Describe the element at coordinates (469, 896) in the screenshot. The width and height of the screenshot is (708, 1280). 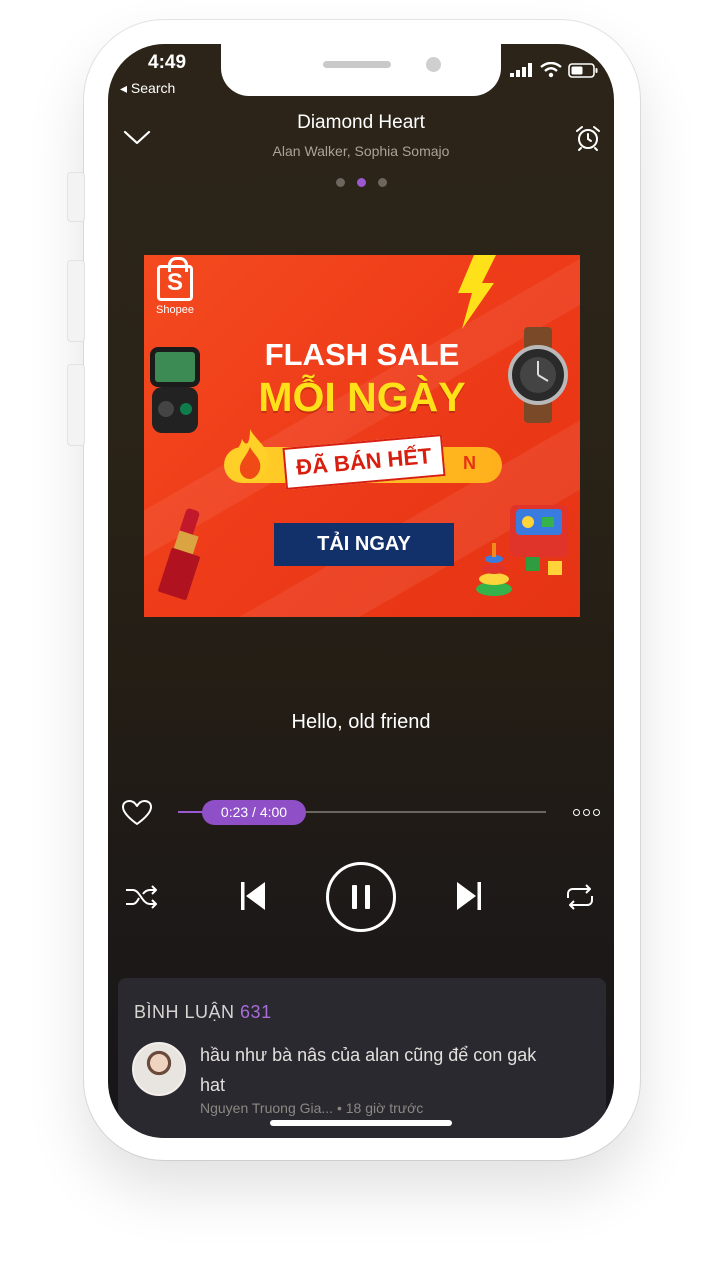
I see `skip-next-icon` at that location.